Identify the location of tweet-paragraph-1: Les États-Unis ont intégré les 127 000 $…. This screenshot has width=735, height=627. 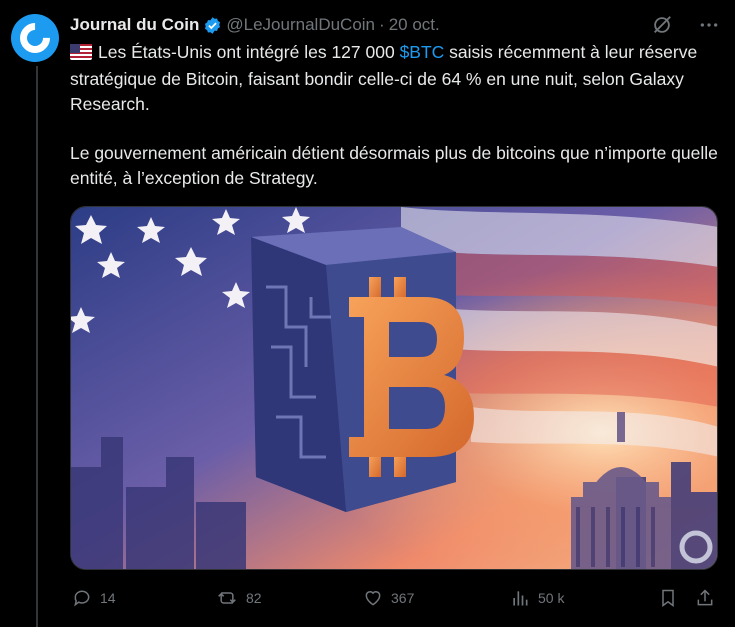
(395, 78).